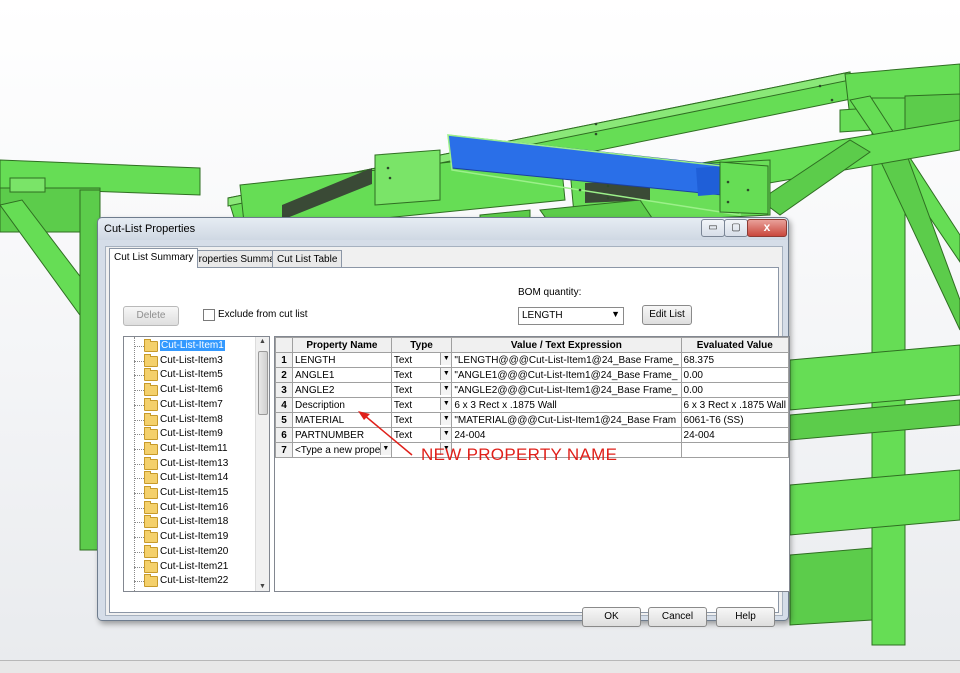  Describe the element at coordinates (190, 434) in the screenshot. I see `tree-item: Cut-List-Item9` at that location.